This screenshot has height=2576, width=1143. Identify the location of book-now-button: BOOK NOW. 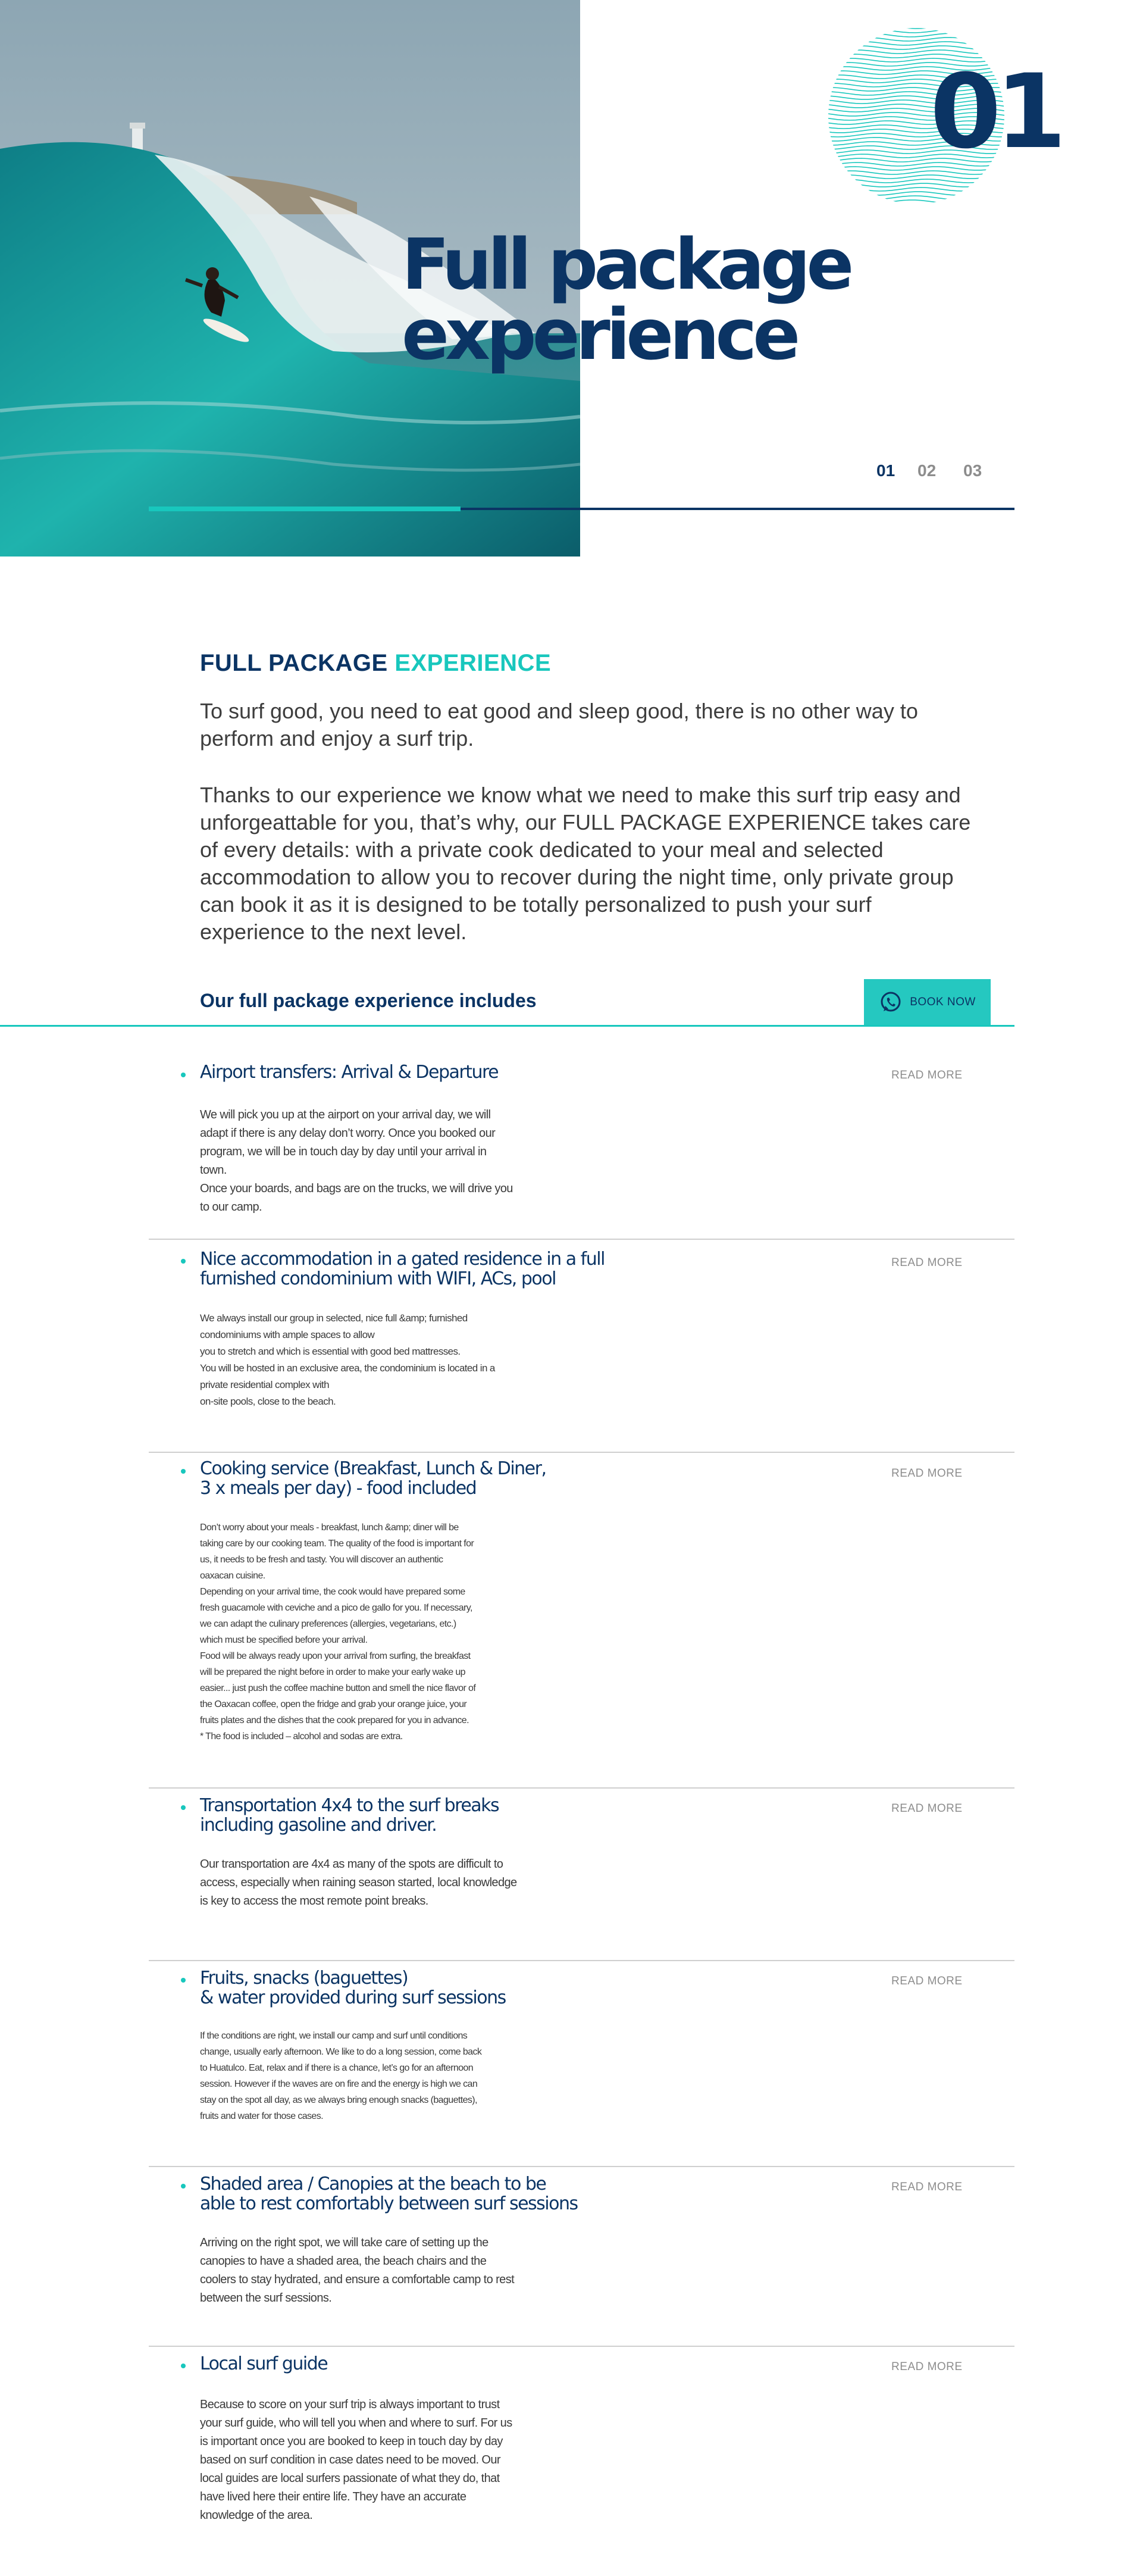
(927, 1002).